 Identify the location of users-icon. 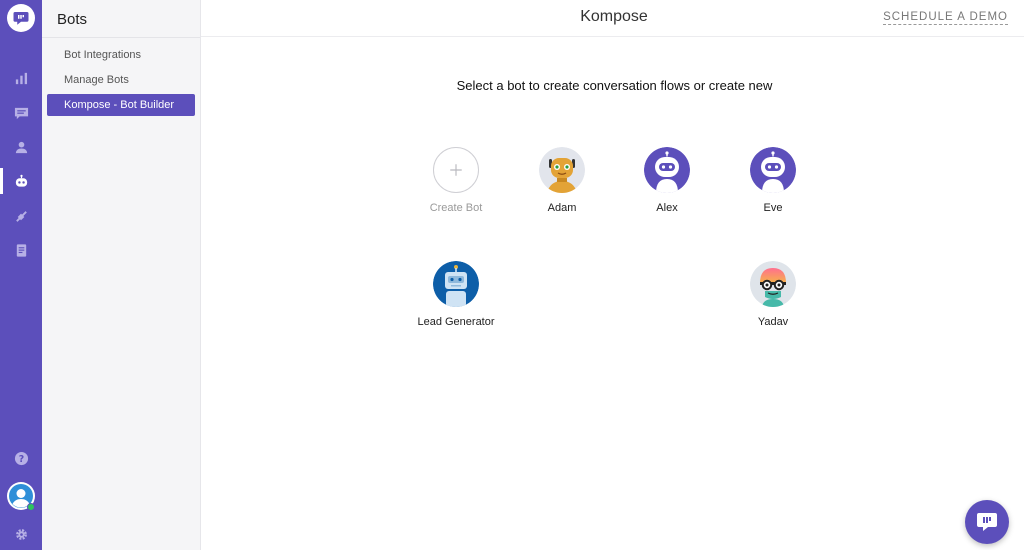
(21, 147).